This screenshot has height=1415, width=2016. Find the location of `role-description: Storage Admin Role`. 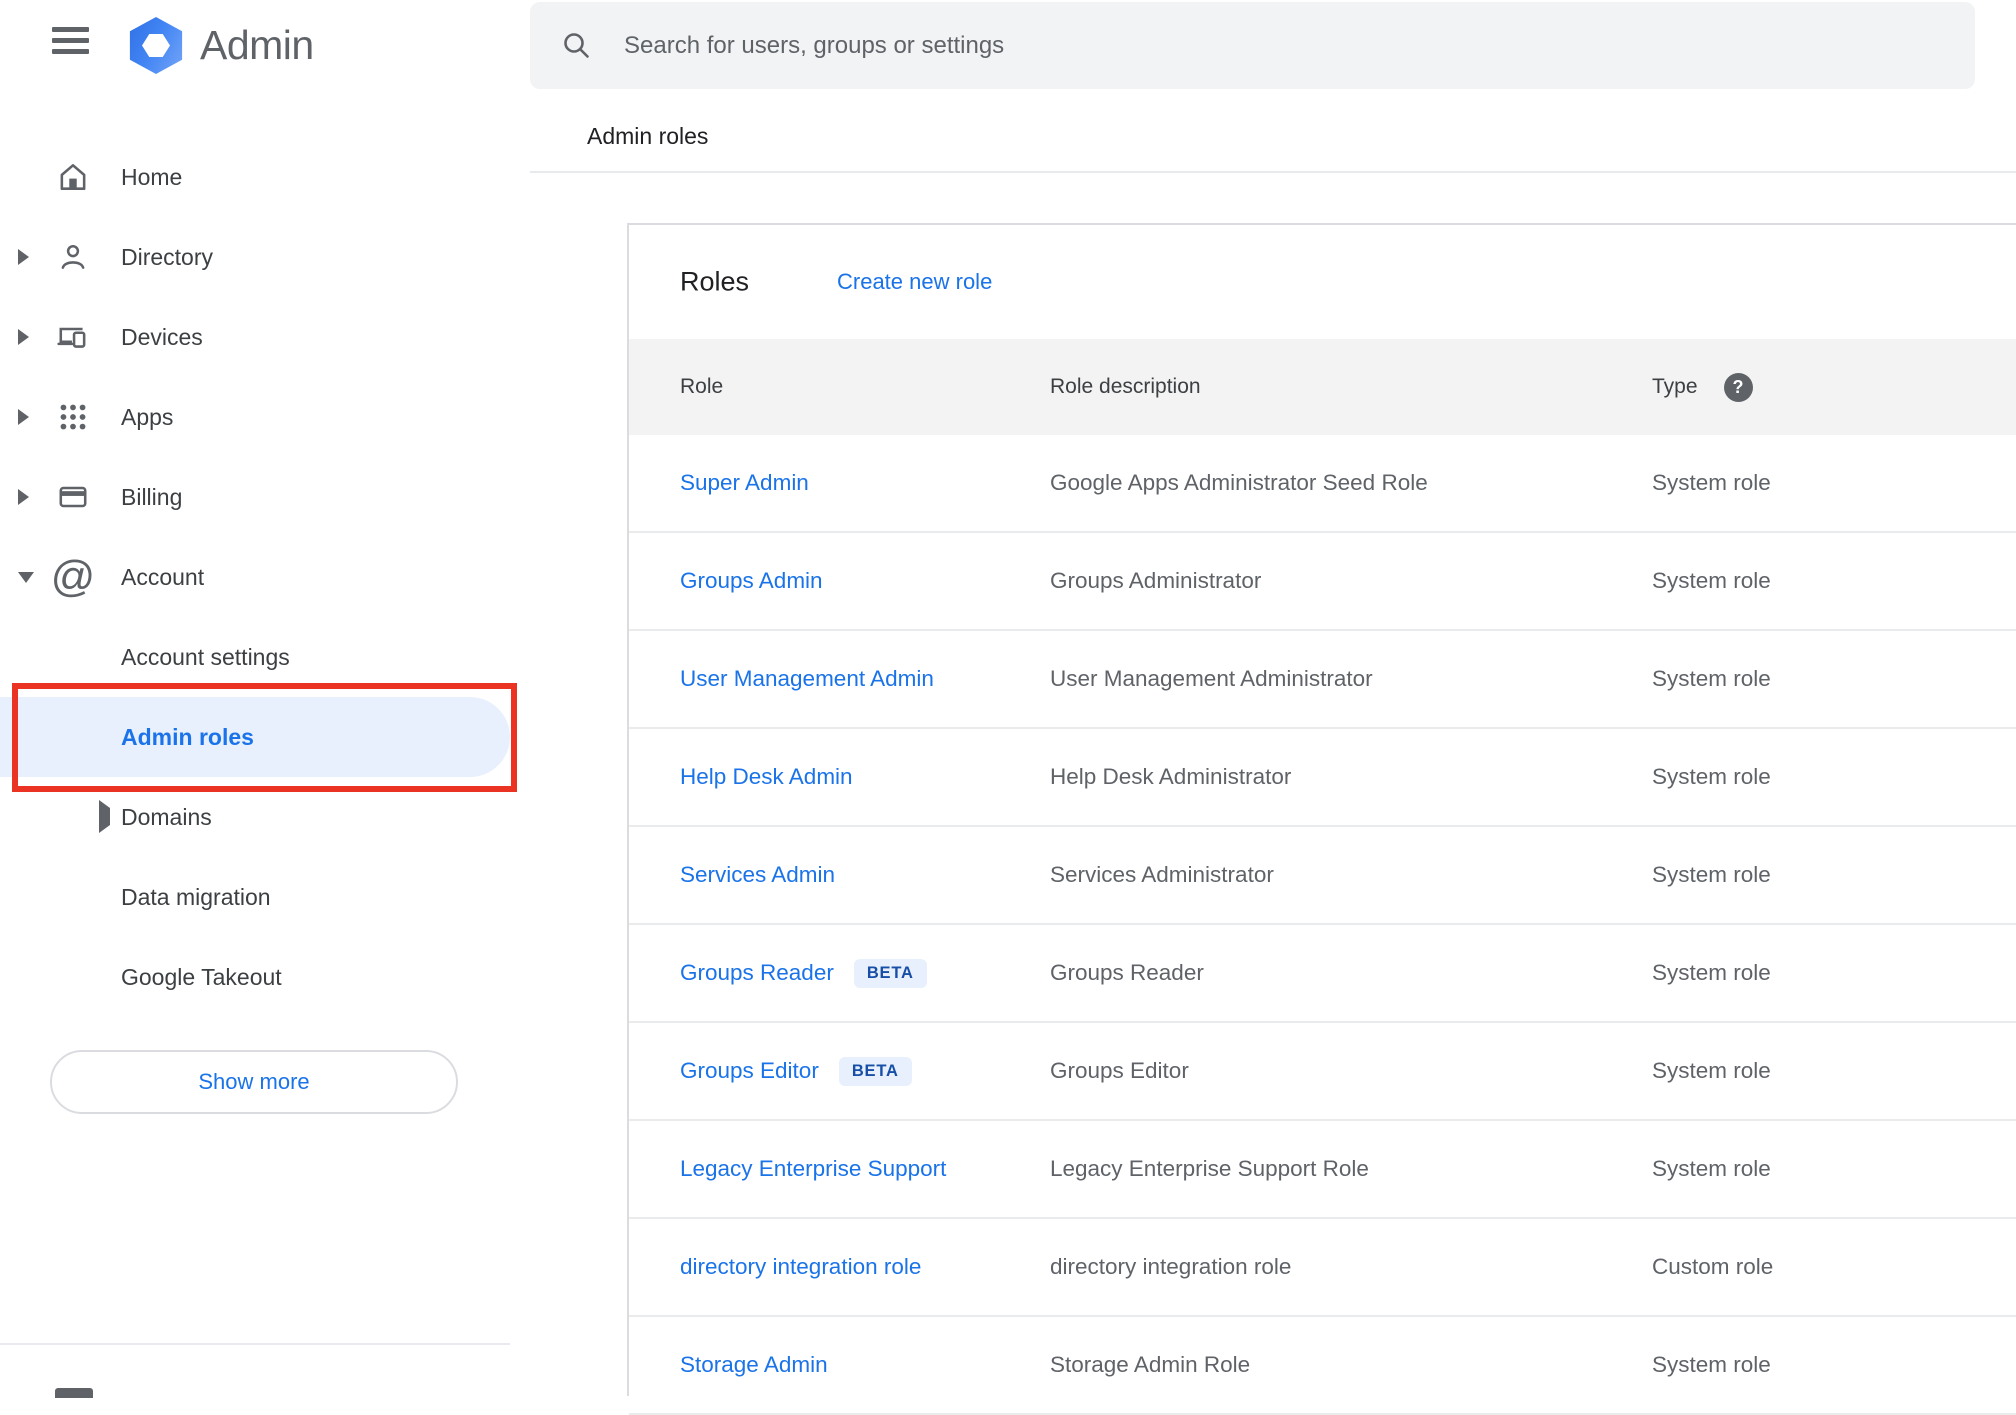

role-description: Storage Admin Role is located at coordinates (1150, 1364).